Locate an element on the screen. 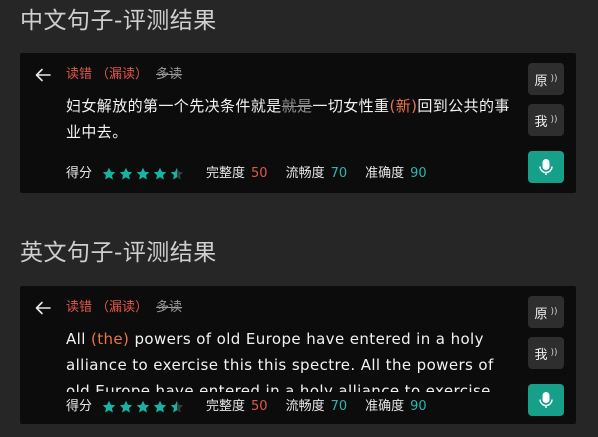  section-title-english: 英文句子-评测结果 is located at coordinates (118, 253).